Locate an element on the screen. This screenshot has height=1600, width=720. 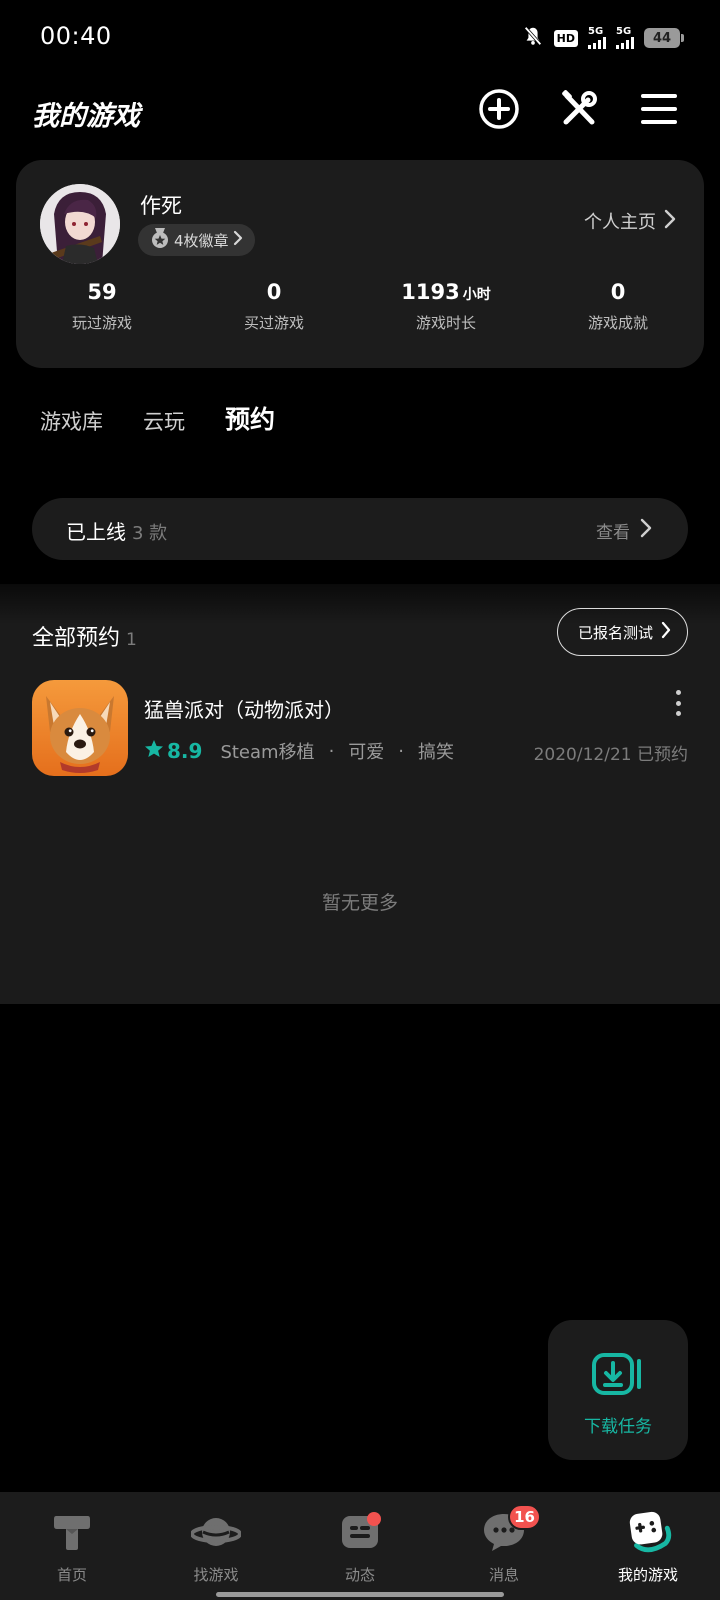
registered-test-label: 已报名测试 is located at coordinates (615, 632).